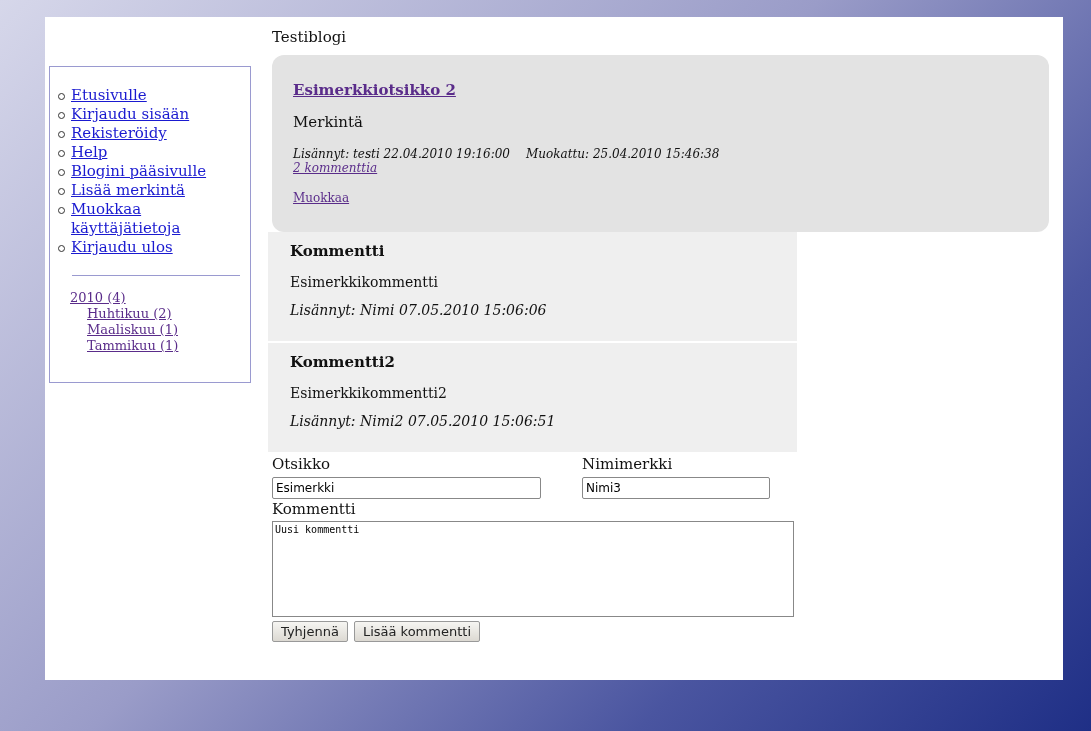  What do you see at coordinates (109, 95) in the screenshot?
I see `nav-link: Etusivulle` at bounding box center [109, 95].